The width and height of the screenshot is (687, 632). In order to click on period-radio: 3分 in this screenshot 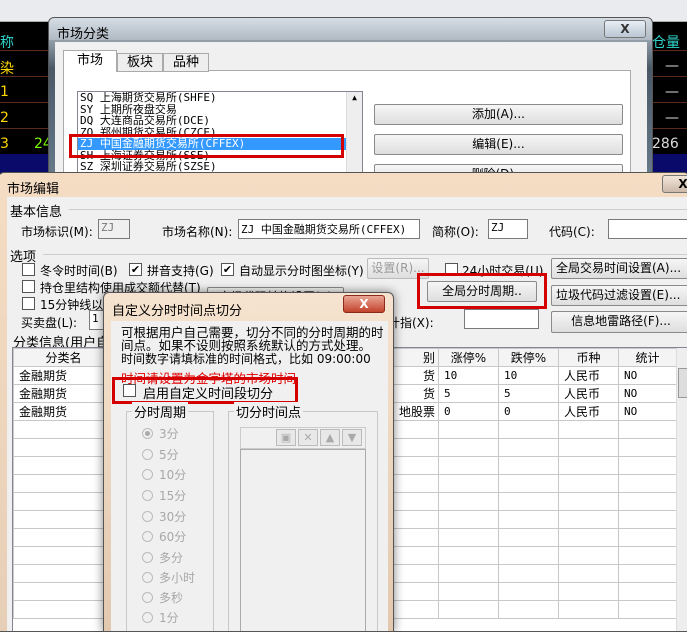, I will do `click(160, 433)`.